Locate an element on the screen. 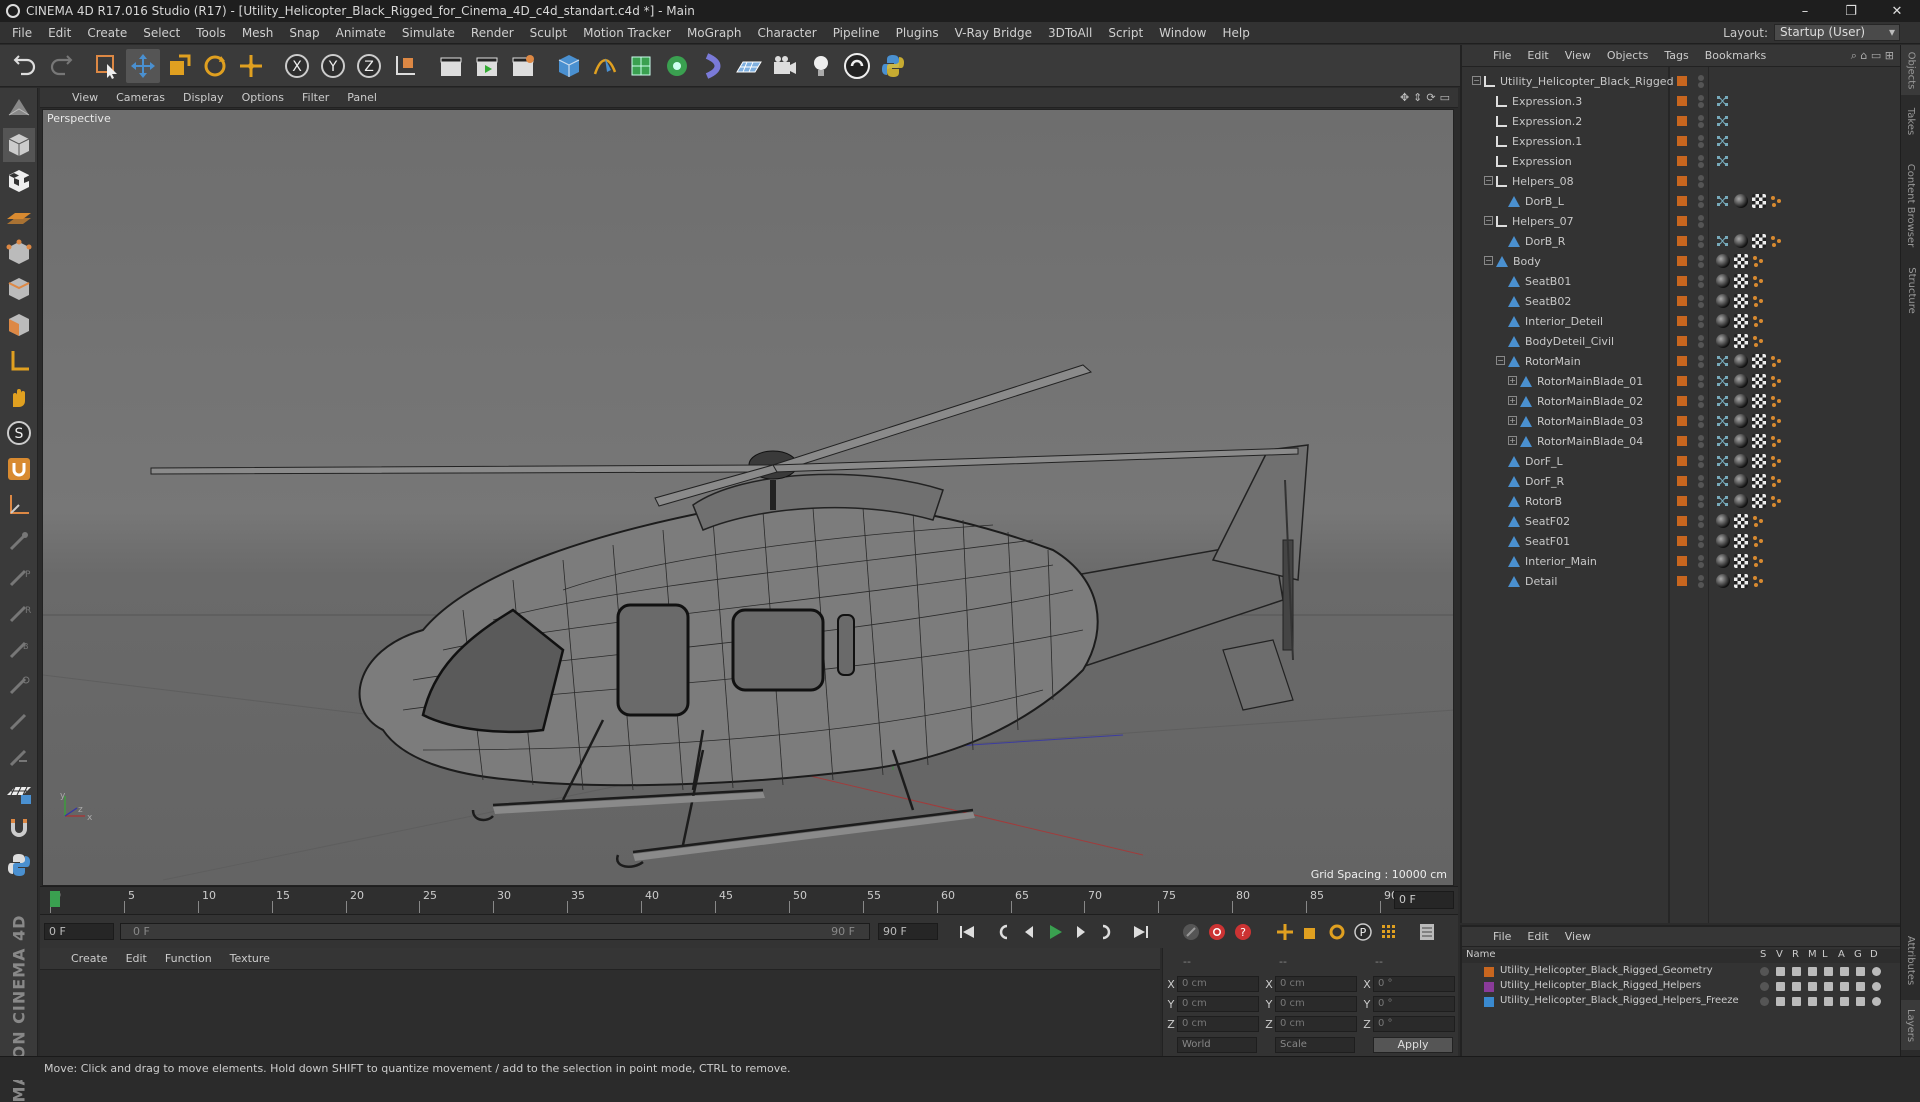 Image resolution: width=1920 pixels, height=1102 pixels. viewport-menu-panel: Panel is located at coordinates (362, 97).